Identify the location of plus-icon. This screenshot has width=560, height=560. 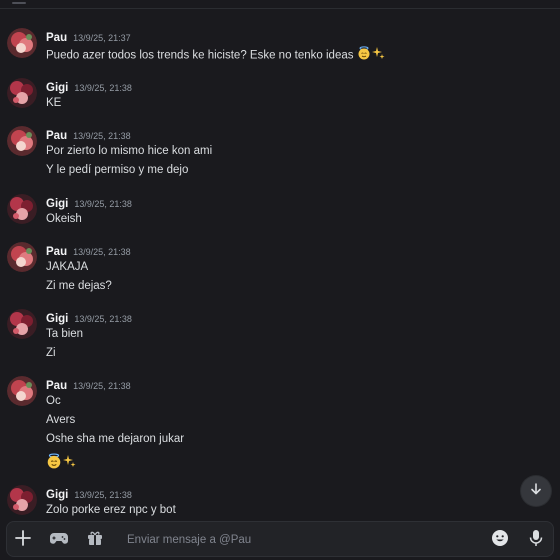
(23, 540).